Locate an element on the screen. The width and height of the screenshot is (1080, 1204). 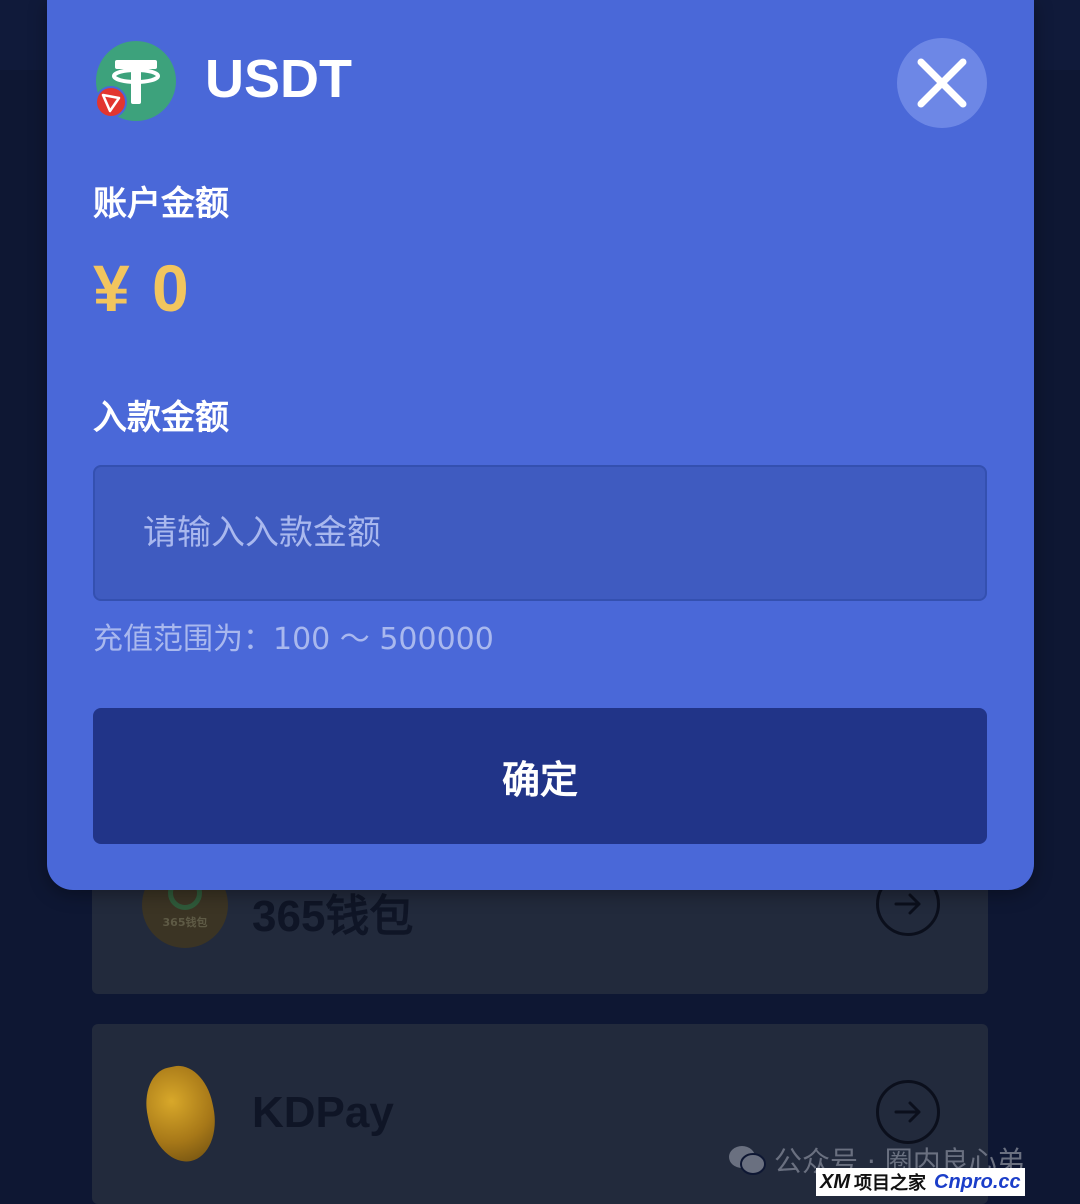
modal-title: USDT is located at coordinates (278, 79).